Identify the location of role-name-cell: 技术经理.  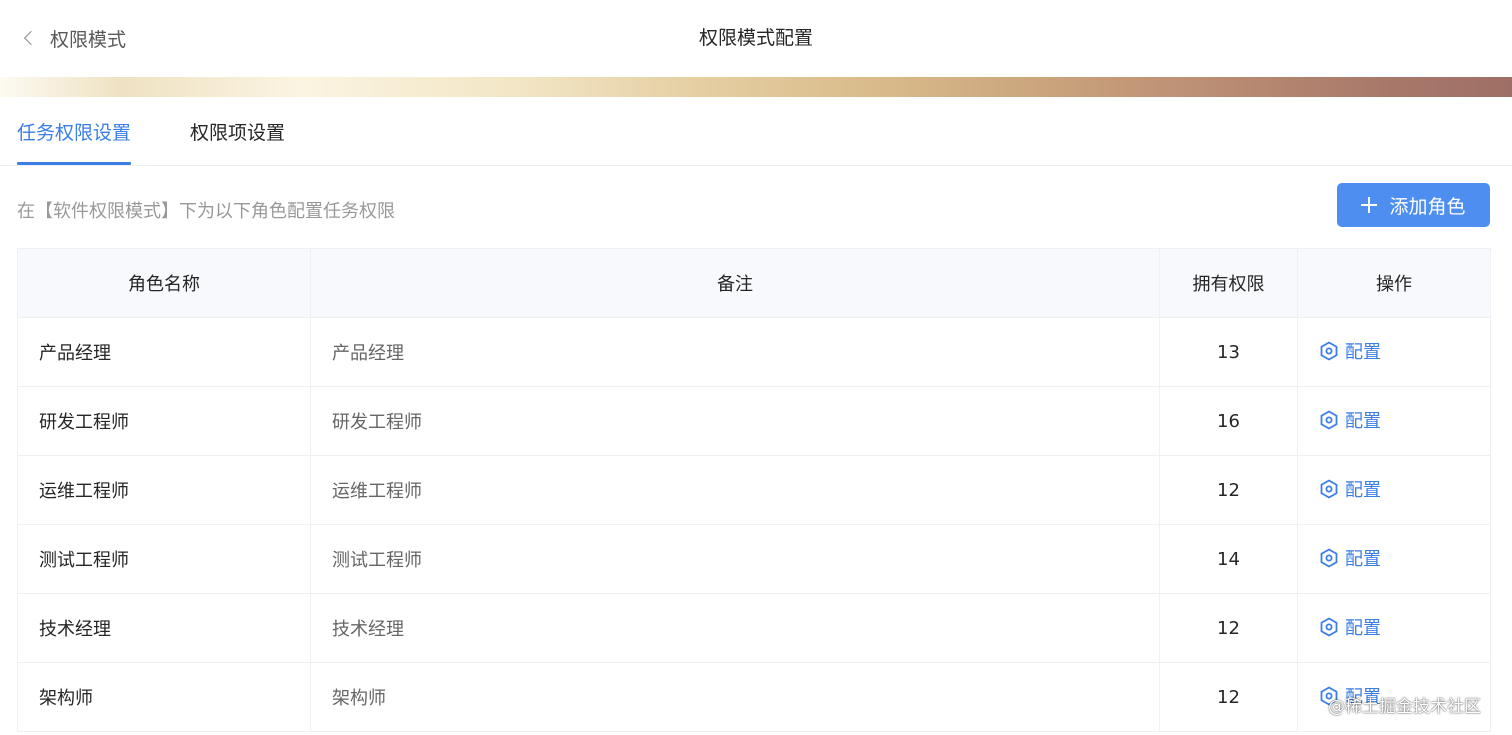
(164, 628).